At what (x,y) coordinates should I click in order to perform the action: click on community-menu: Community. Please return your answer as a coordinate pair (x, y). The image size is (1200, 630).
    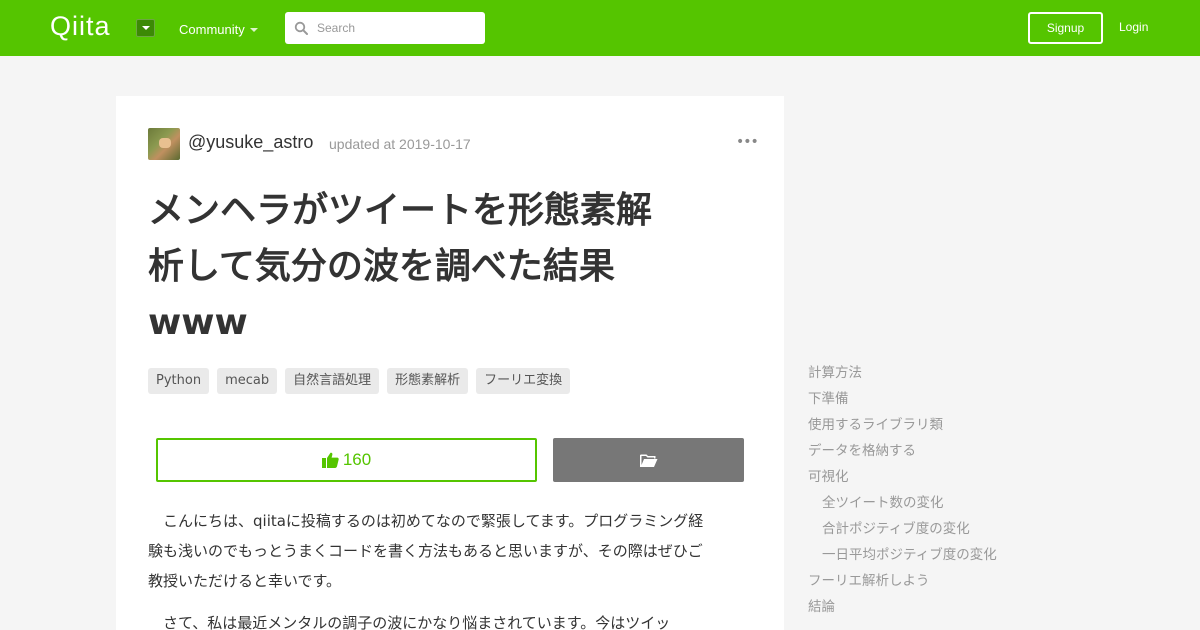
    Looking at the image, I should click on (212, 29).